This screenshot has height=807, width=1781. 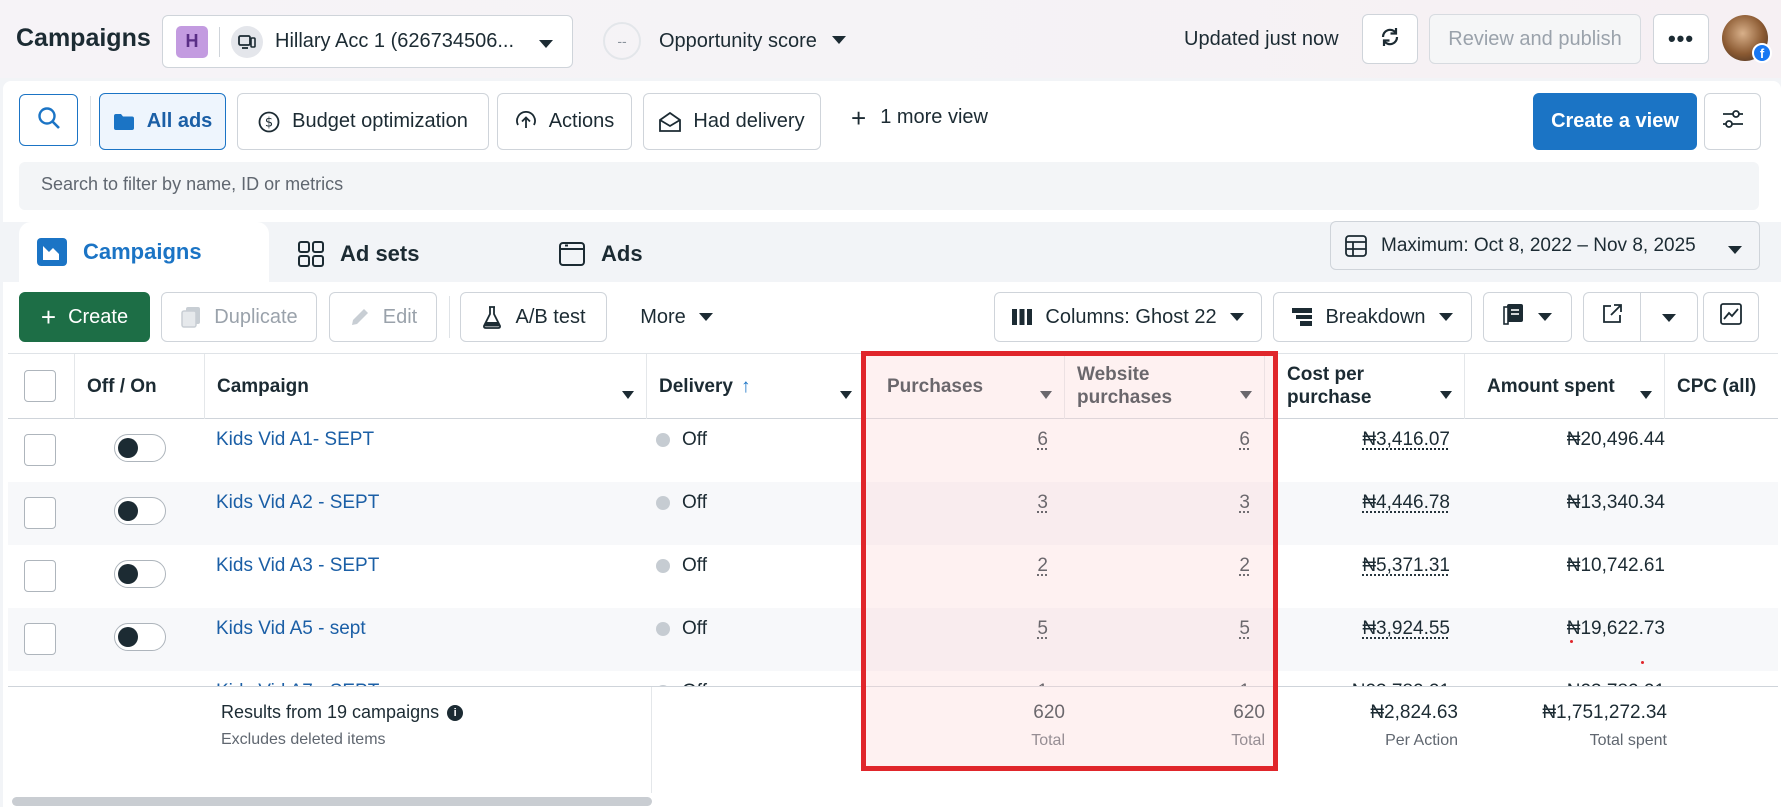 What do you see at coordinates (756, 386) in the screenshot?
I see `header-delivery: Delivery ↑` at bounding box center [756, 386].